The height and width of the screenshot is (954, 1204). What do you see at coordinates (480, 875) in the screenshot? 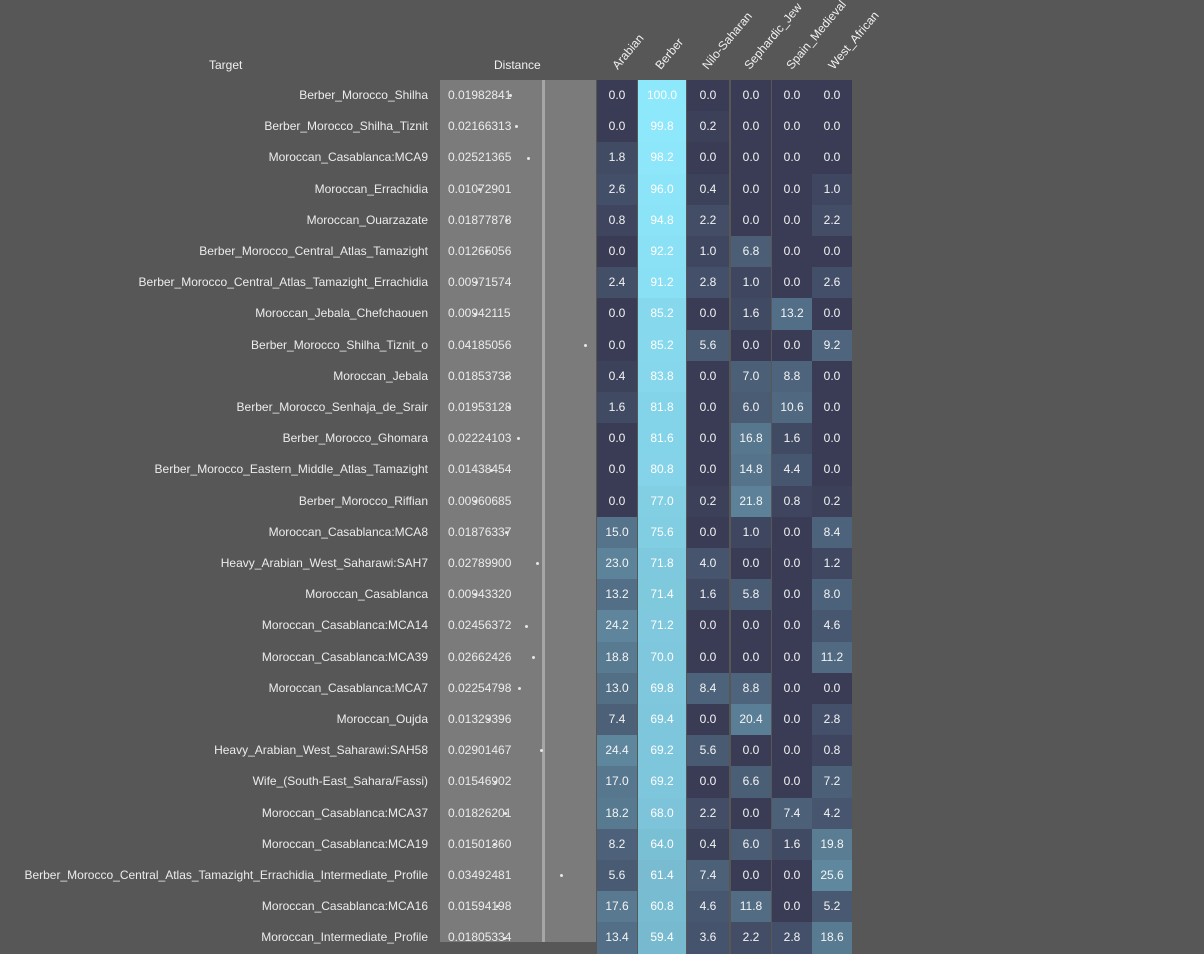
I see `distance-value: 0.03492481` at bounding box center [480, 875].